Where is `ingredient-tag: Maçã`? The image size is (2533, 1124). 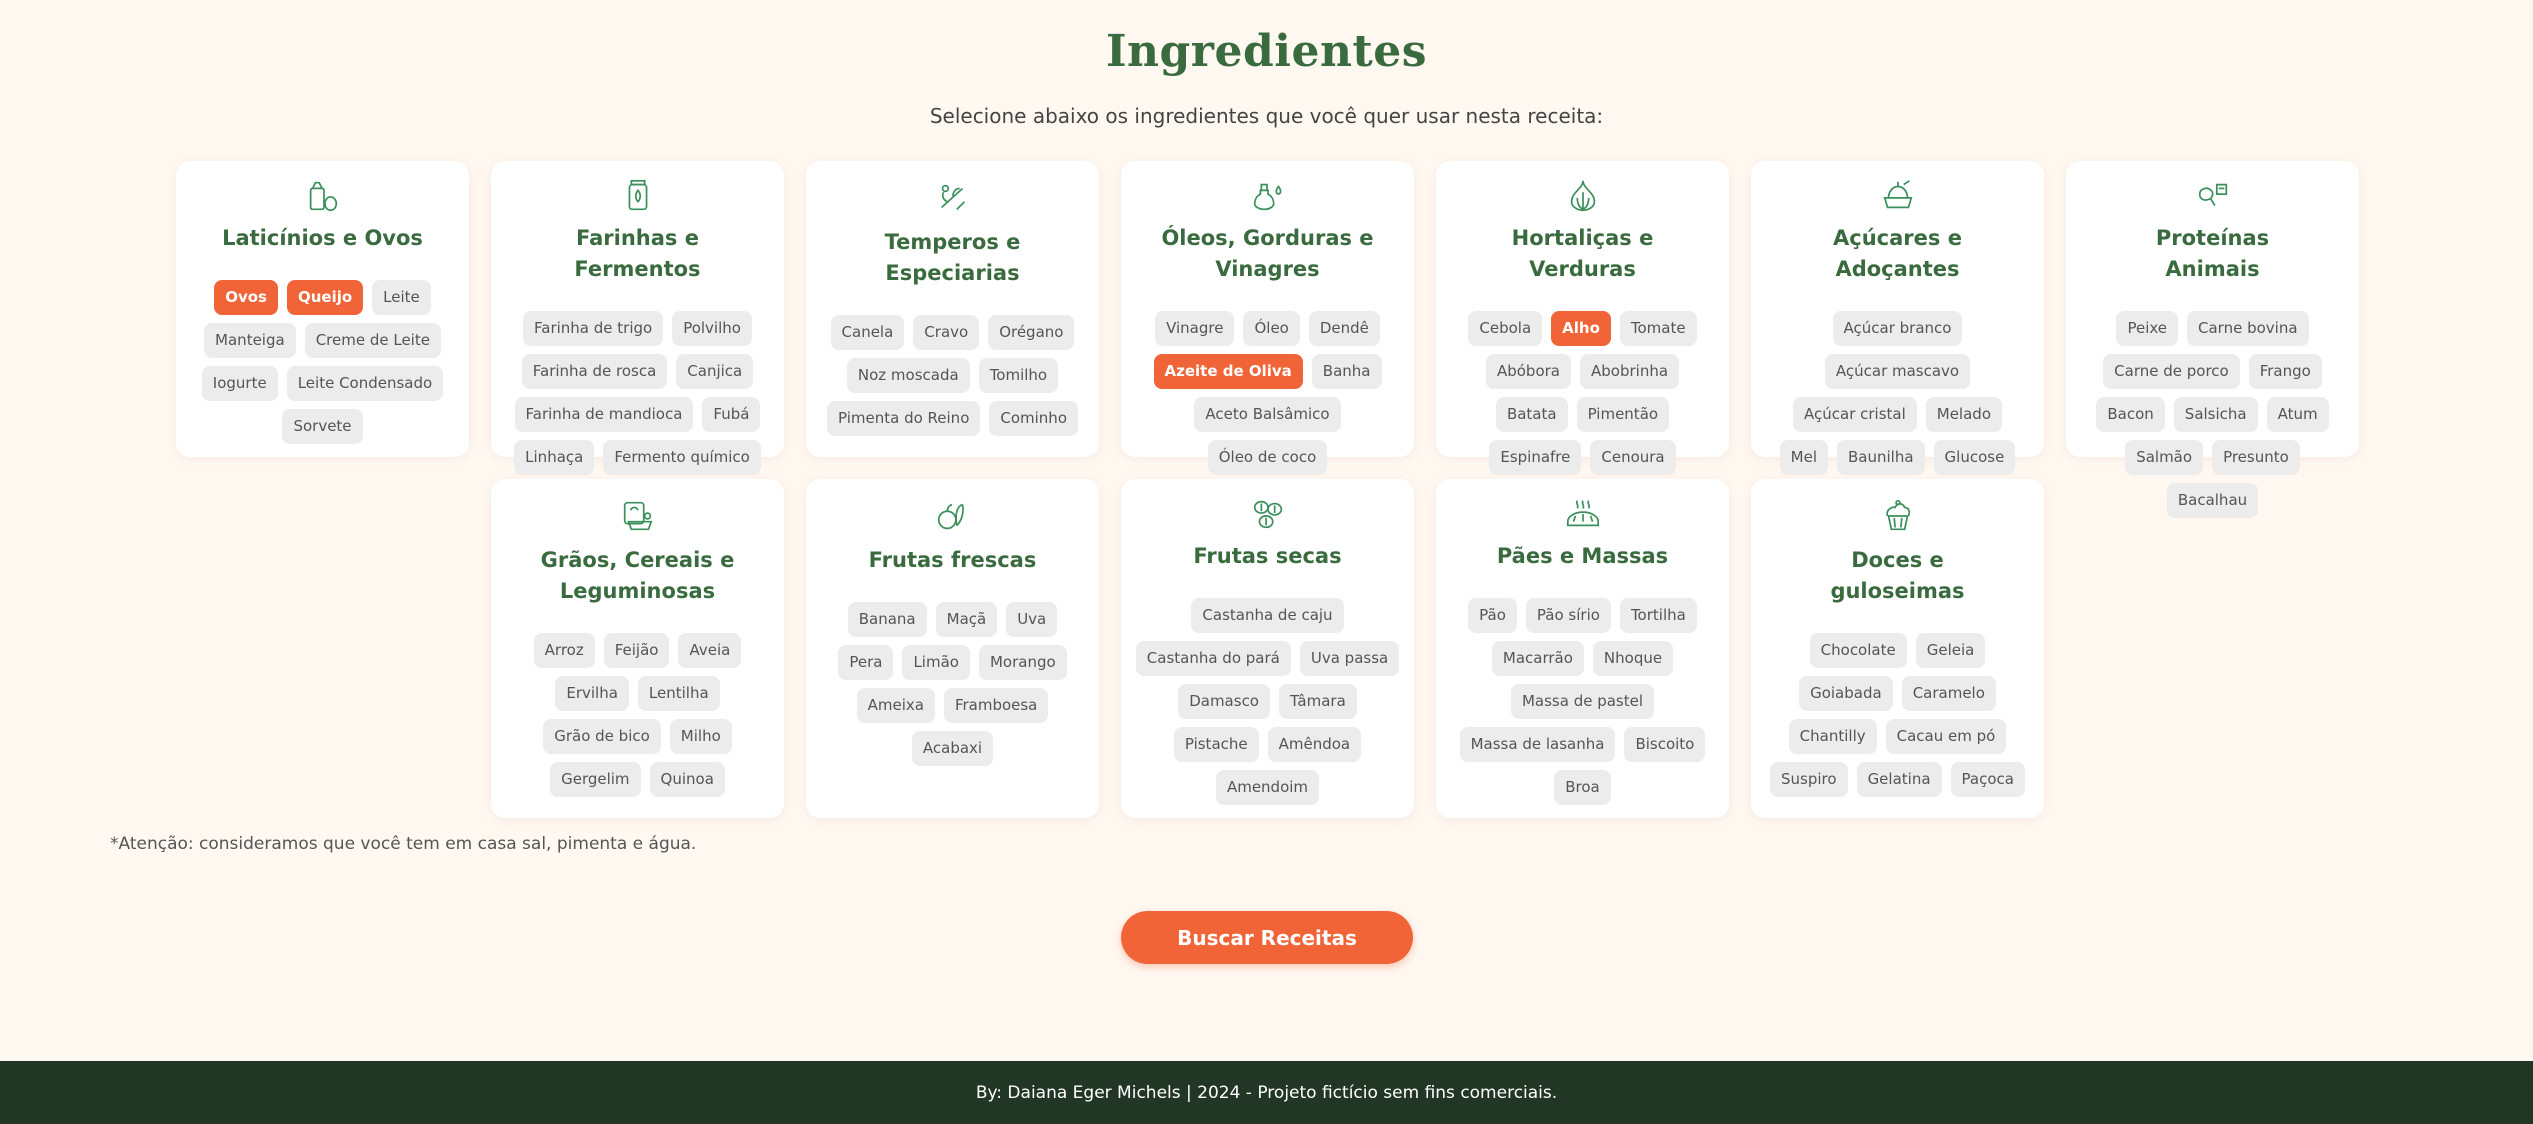
ingredient-tag: Maçã is located at coordinates (966, 619).